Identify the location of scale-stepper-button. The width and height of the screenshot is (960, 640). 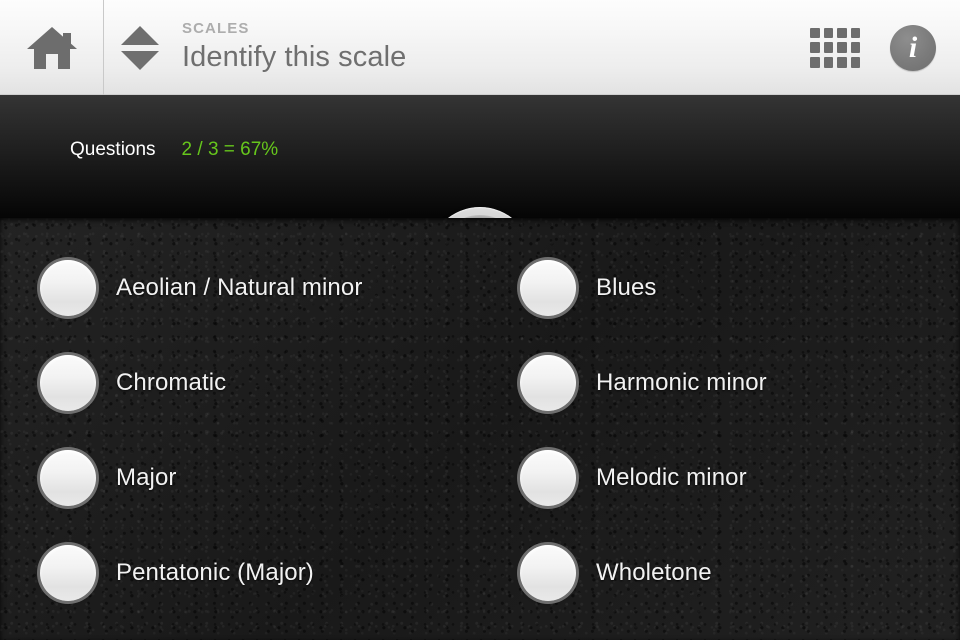
(140, 47).